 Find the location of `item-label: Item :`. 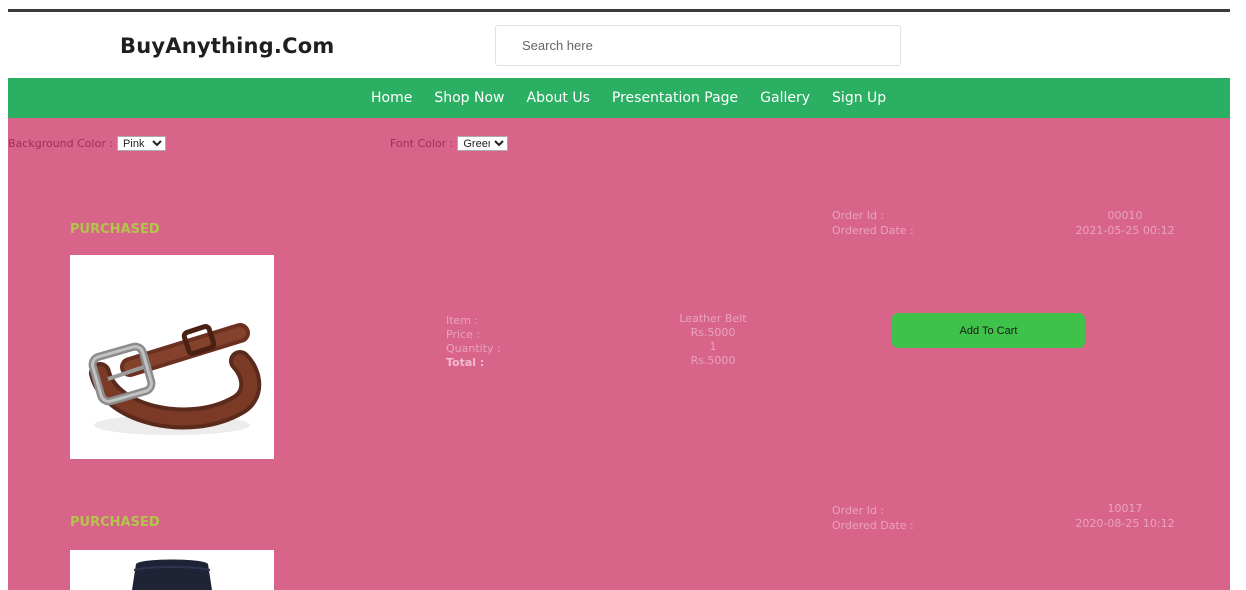

item-label: Item : is located at coordinates (462, 320).